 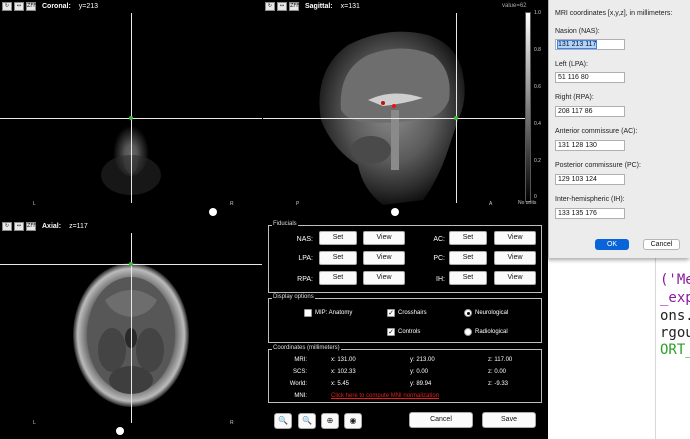 What do you see at coordinates (353, 421) in the screenshot?
I see `pin-icon: ◉` at bounding box center [353, 421].